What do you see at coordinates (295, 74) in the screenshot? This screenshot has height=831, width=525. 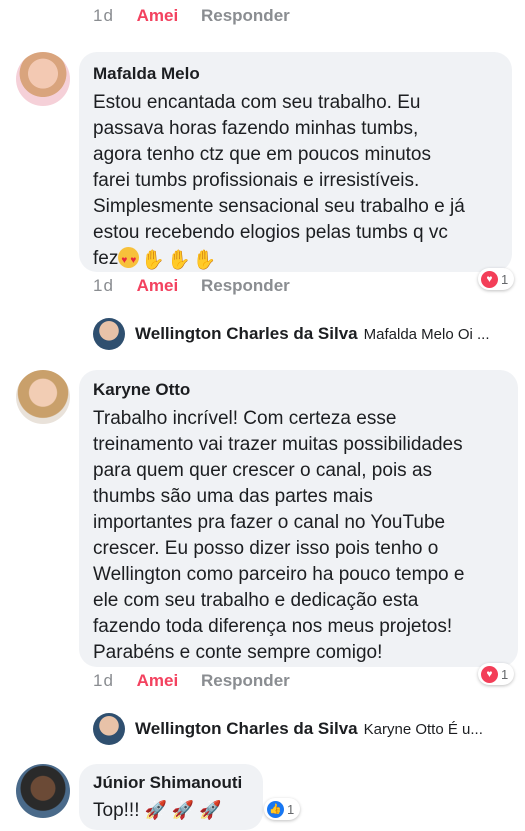 I see `comment-author: Mafalda Melo` at bounding box center [295, 74].